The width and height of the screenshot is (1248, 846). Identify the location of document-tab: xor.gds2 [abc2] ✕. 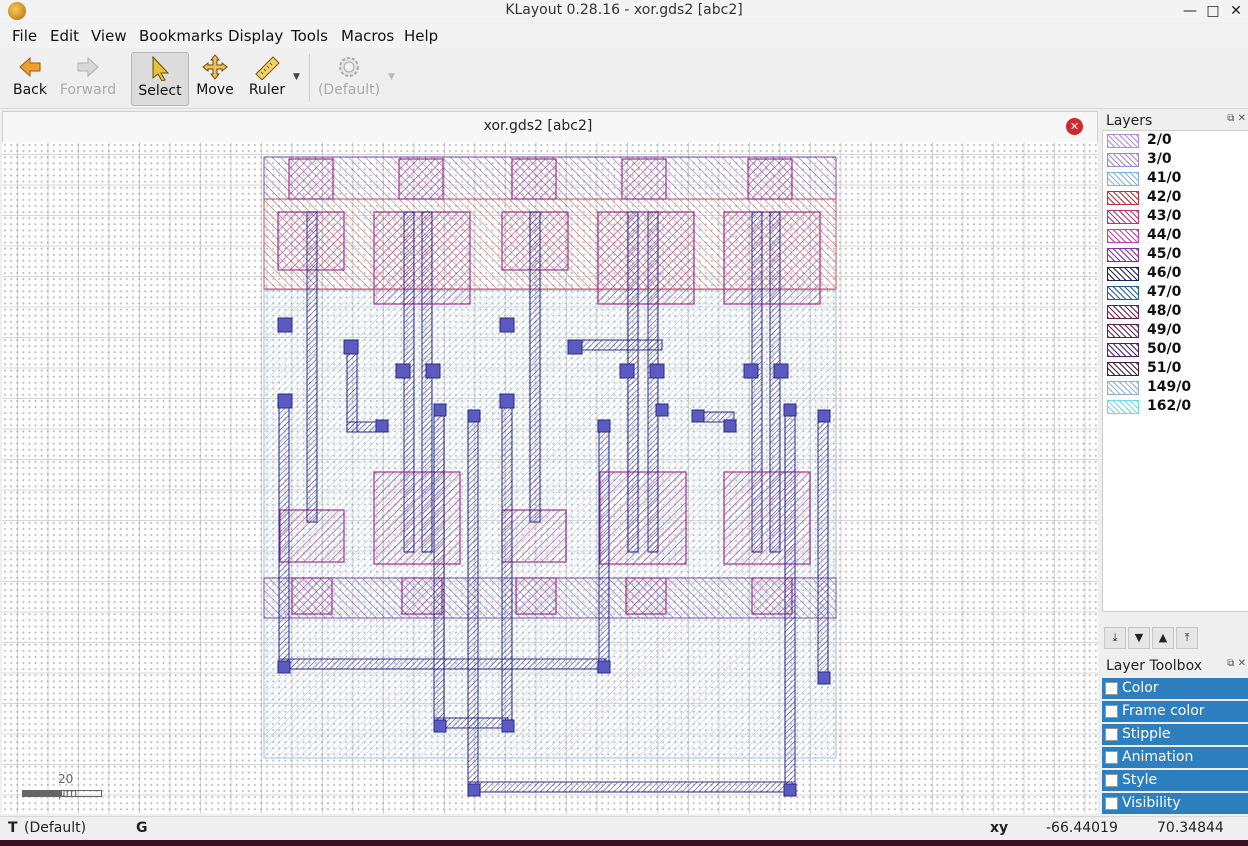
(550, 126).